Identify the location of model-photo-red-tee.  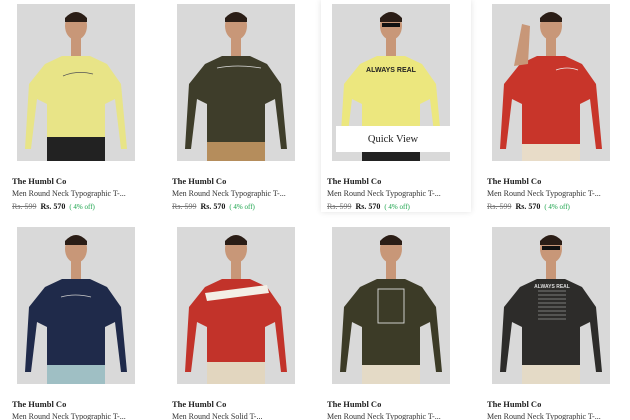
(551, 82).